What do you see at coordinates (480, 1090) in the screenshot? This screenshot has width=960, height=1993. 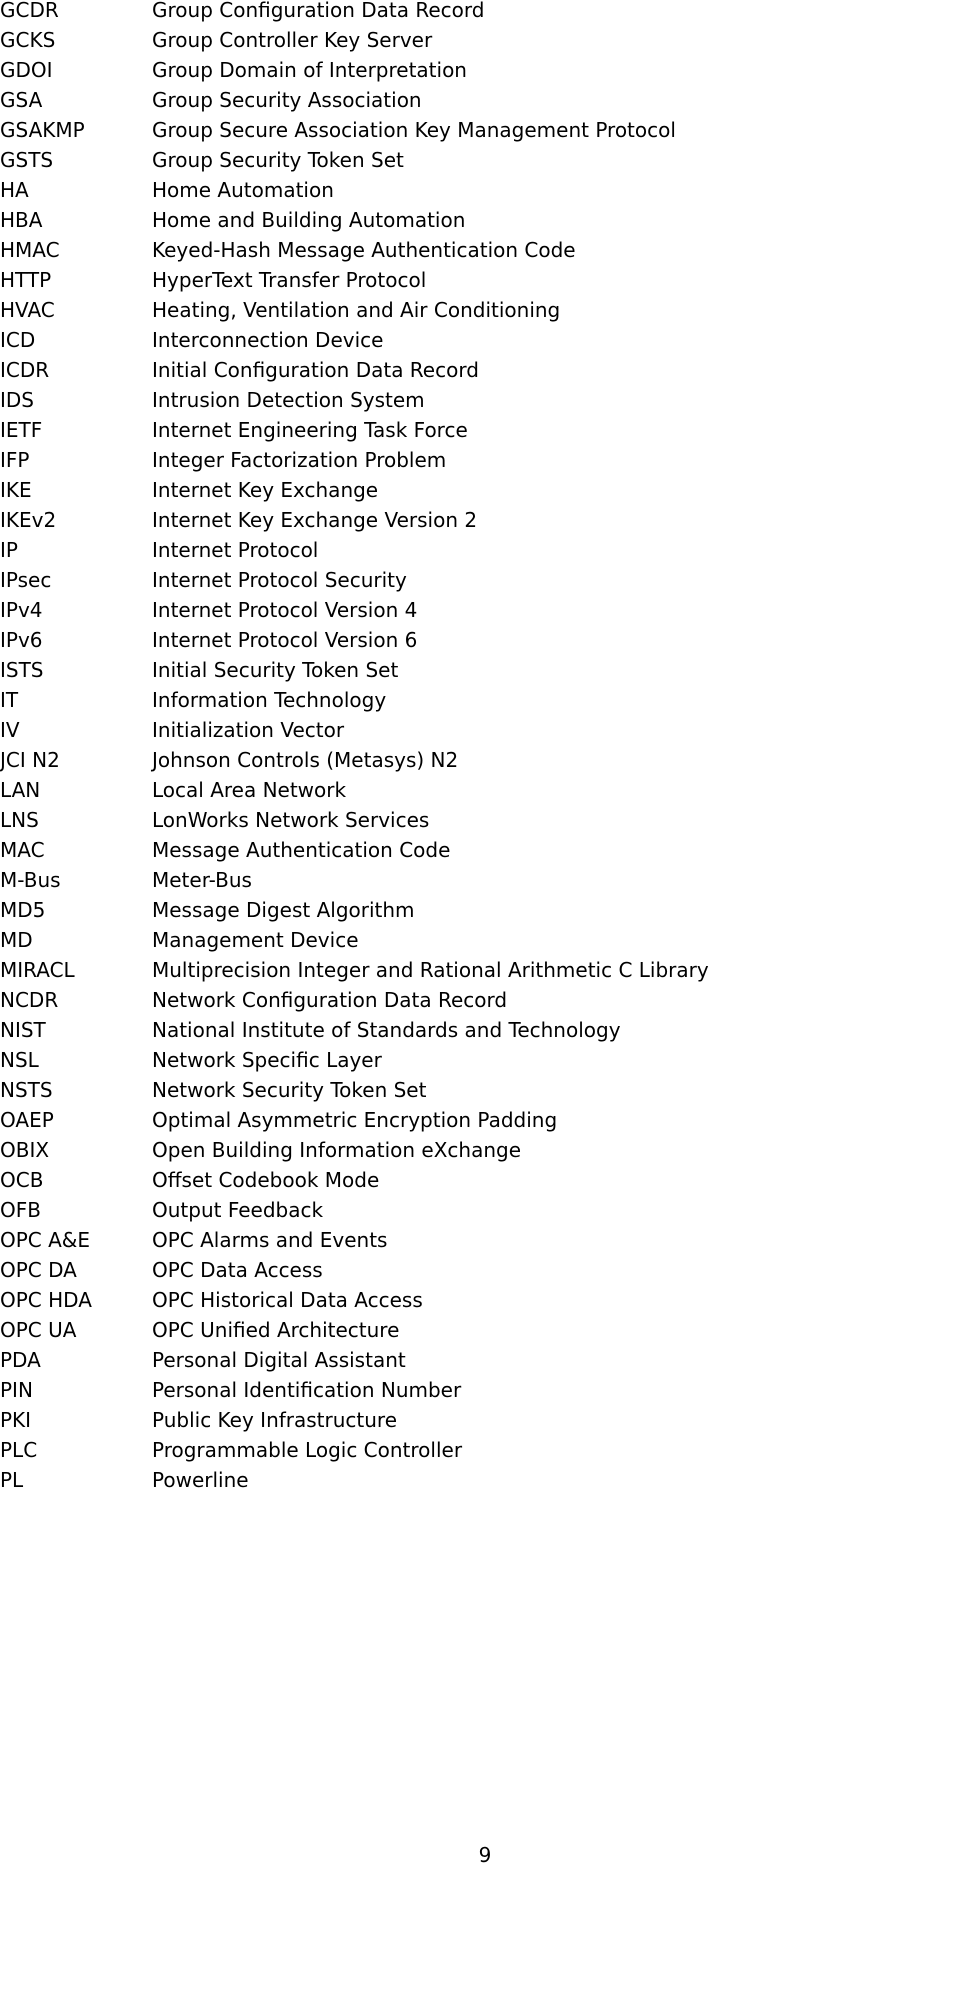 I see `abbreviation-row: NSTS Network Security Token Set` at bounding box center [480, 1090].